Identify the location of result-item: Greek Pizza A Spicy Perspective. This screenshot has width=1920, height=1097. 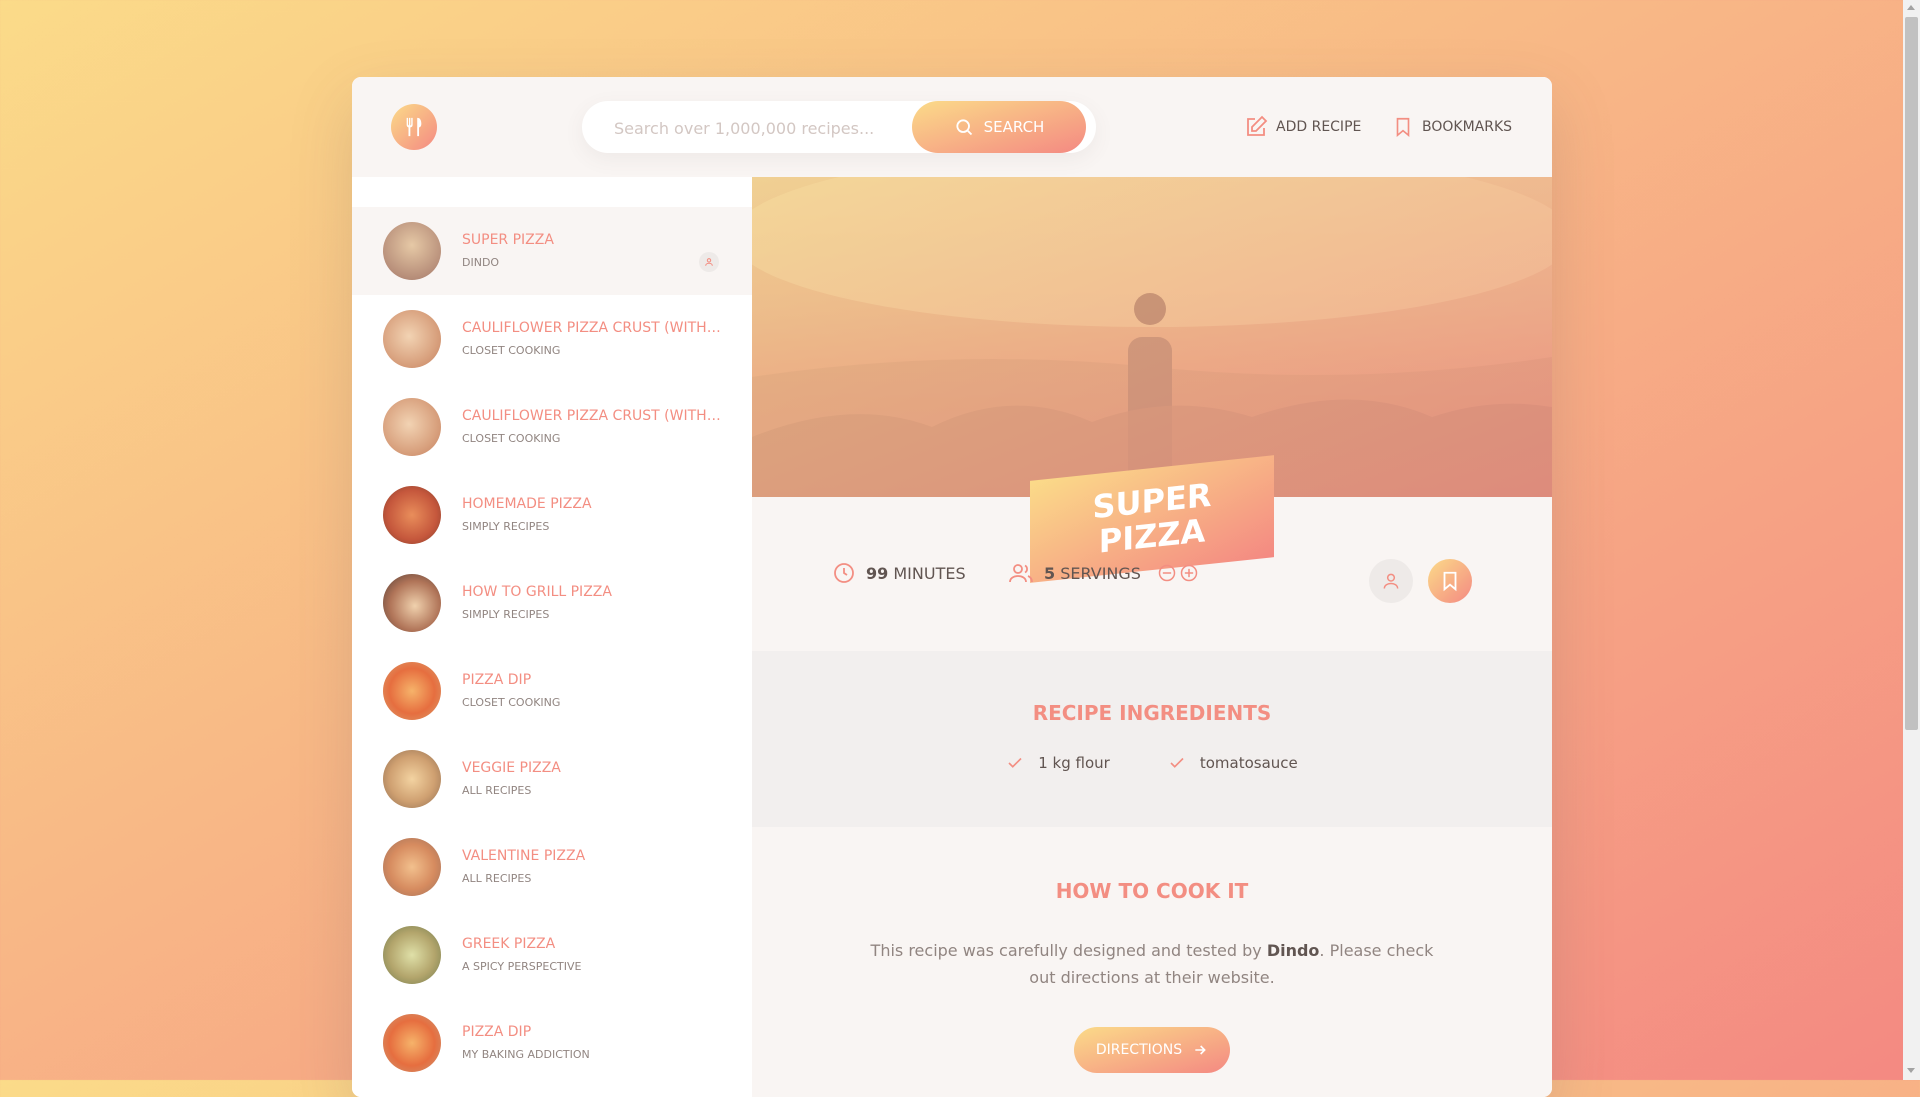
(552, 955).